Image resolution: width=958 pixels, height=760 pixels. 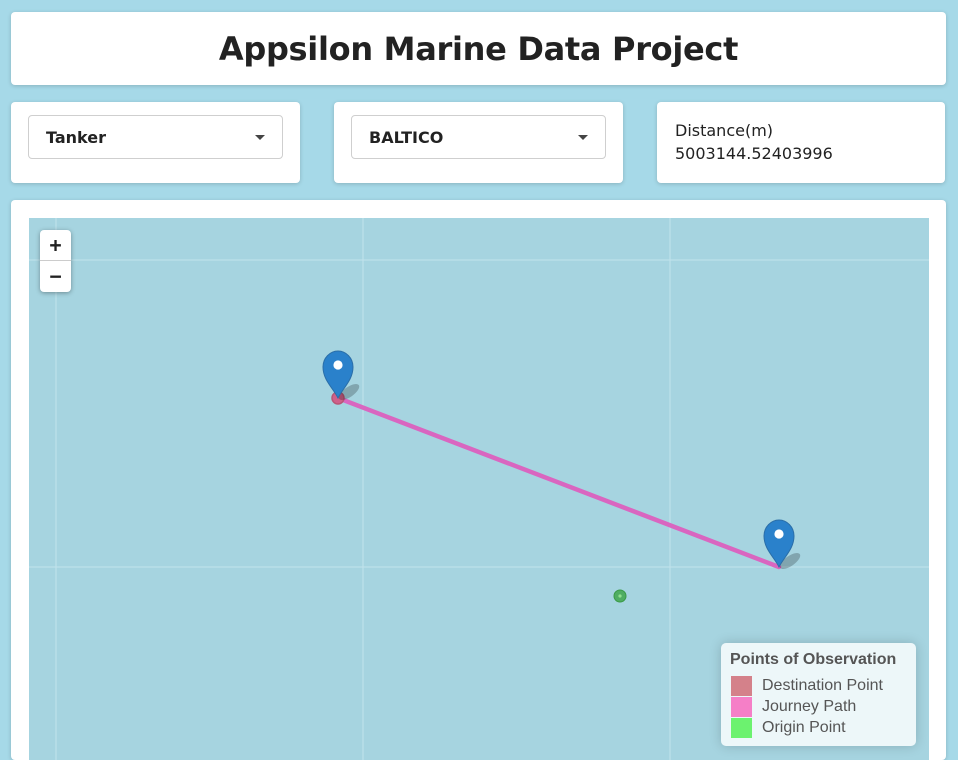 I want to click on legend-item-destination: Destination Point, so click(x=807, y=686).